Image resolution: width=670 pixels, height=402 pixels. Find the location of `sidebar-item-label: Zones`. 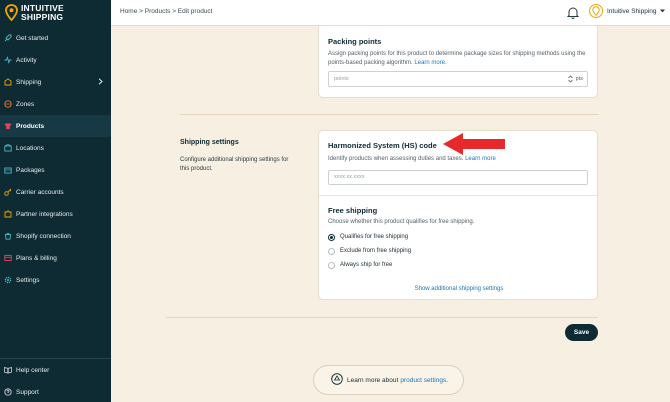

sidebar-item-label: Zones is located at coordinates (25, 104).